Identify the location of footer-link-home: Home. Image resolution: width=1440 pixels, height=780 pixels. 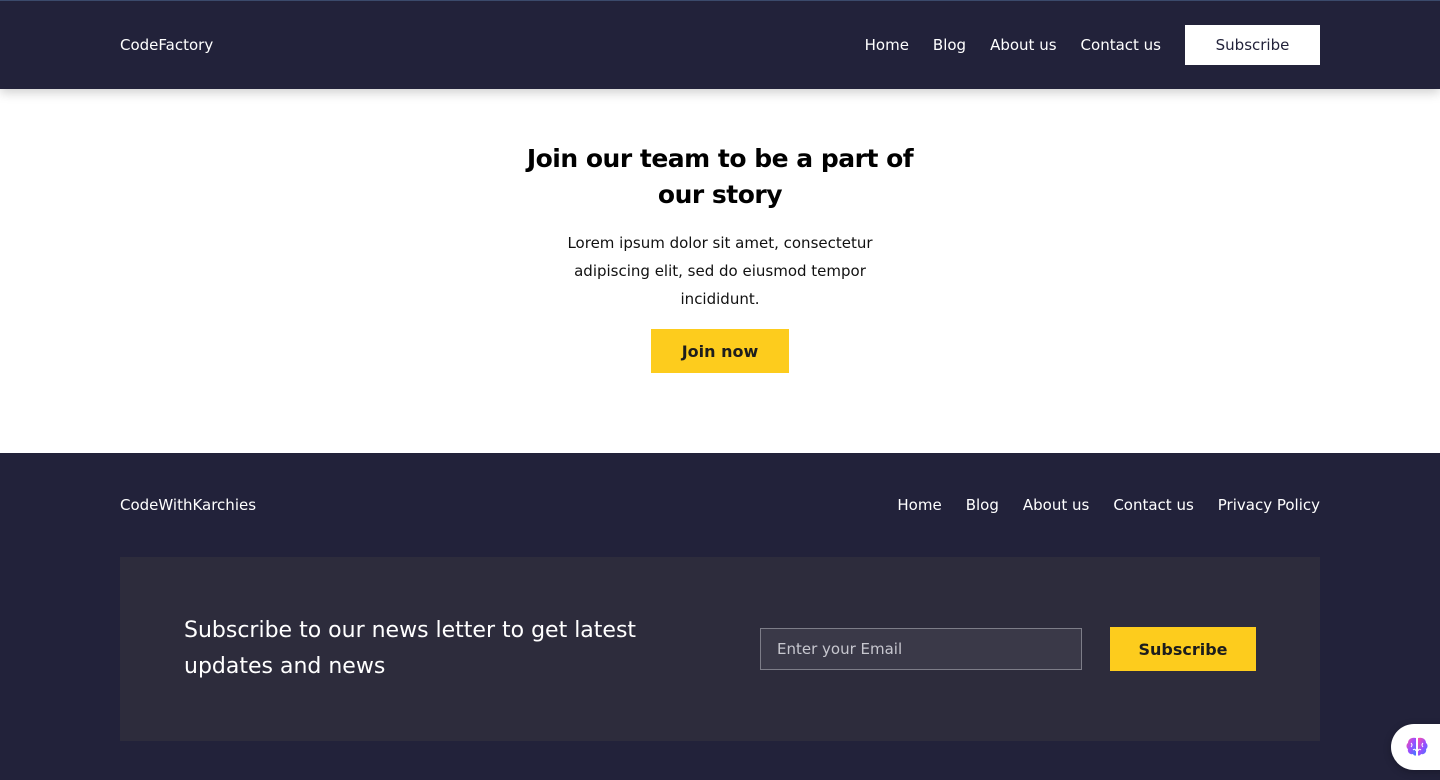
(919, 505).